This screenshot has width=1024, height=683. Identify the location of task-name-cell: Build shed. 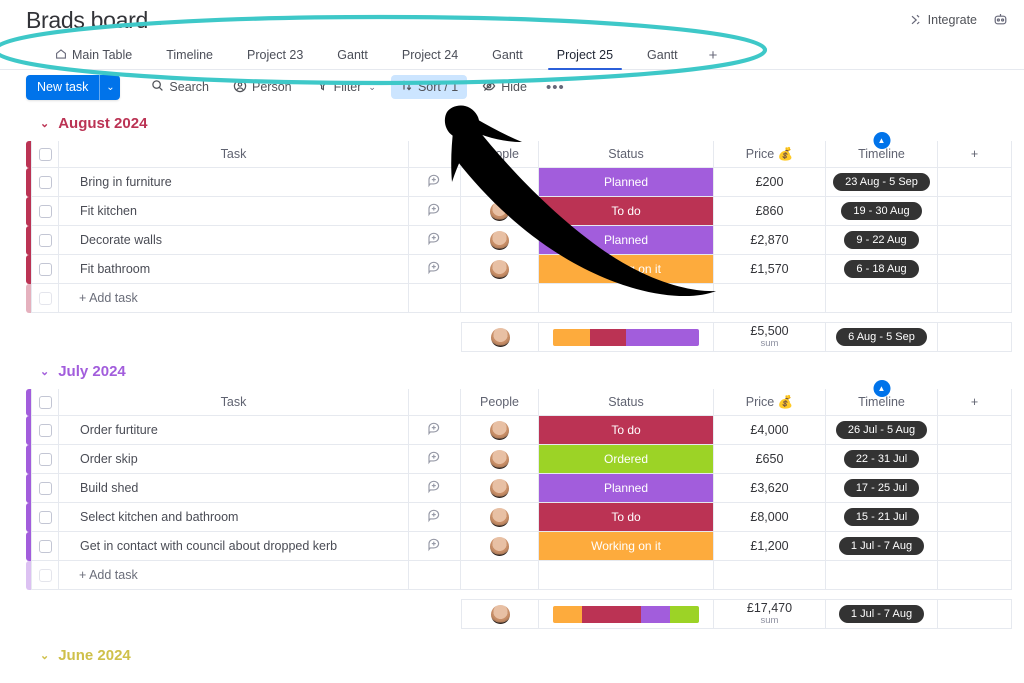
(234, 488).